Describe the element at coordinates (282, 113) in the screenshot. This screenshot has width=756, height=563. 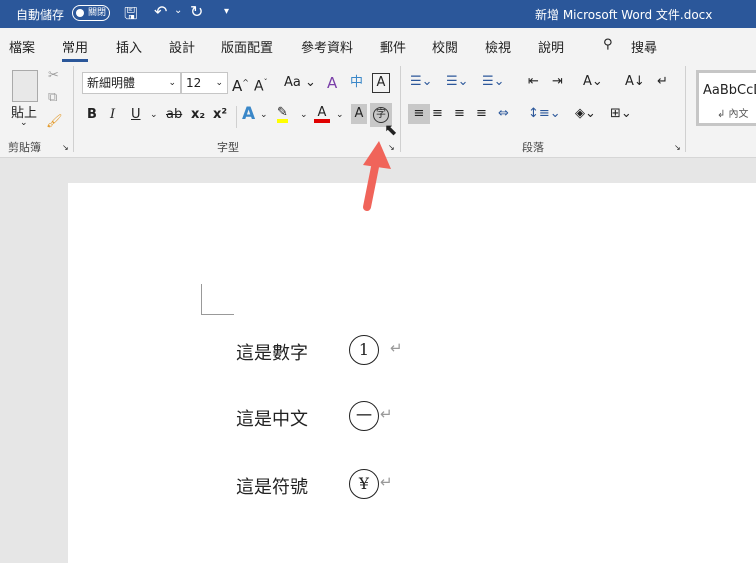
I see `highlight-icon: ✎` at that location.